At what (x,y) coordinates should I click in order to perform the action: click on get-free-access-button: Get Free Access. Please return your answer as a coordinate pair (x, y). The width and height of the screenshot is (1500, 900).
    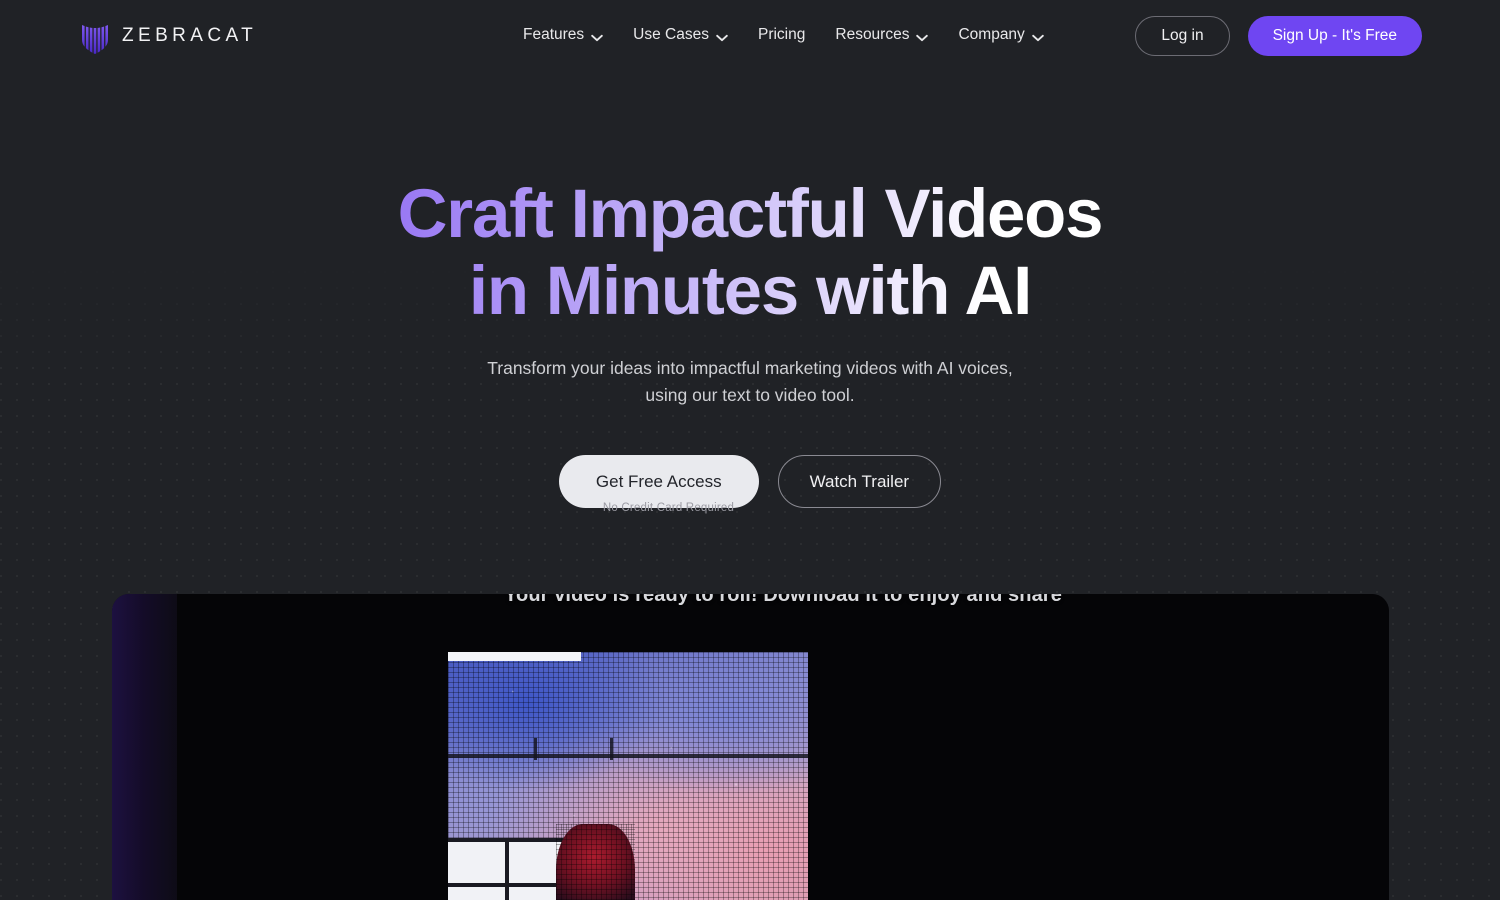
    Looking at the image, I should click on (658, 481).